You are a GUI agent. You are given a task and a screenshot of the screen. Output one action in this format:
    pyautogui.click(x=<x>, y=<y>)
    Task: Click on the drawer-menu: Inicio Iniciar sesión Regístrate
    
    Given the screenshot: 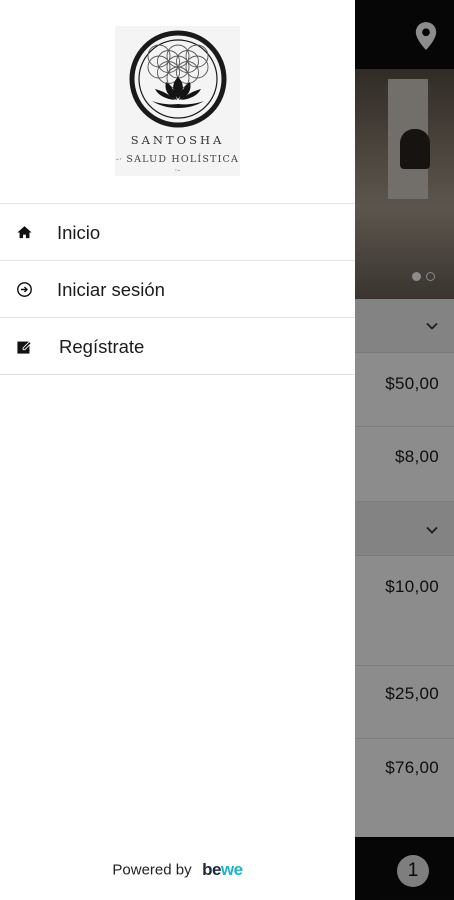 What is the action you would take?
    pyautogui.click(x=177, y=289)
    